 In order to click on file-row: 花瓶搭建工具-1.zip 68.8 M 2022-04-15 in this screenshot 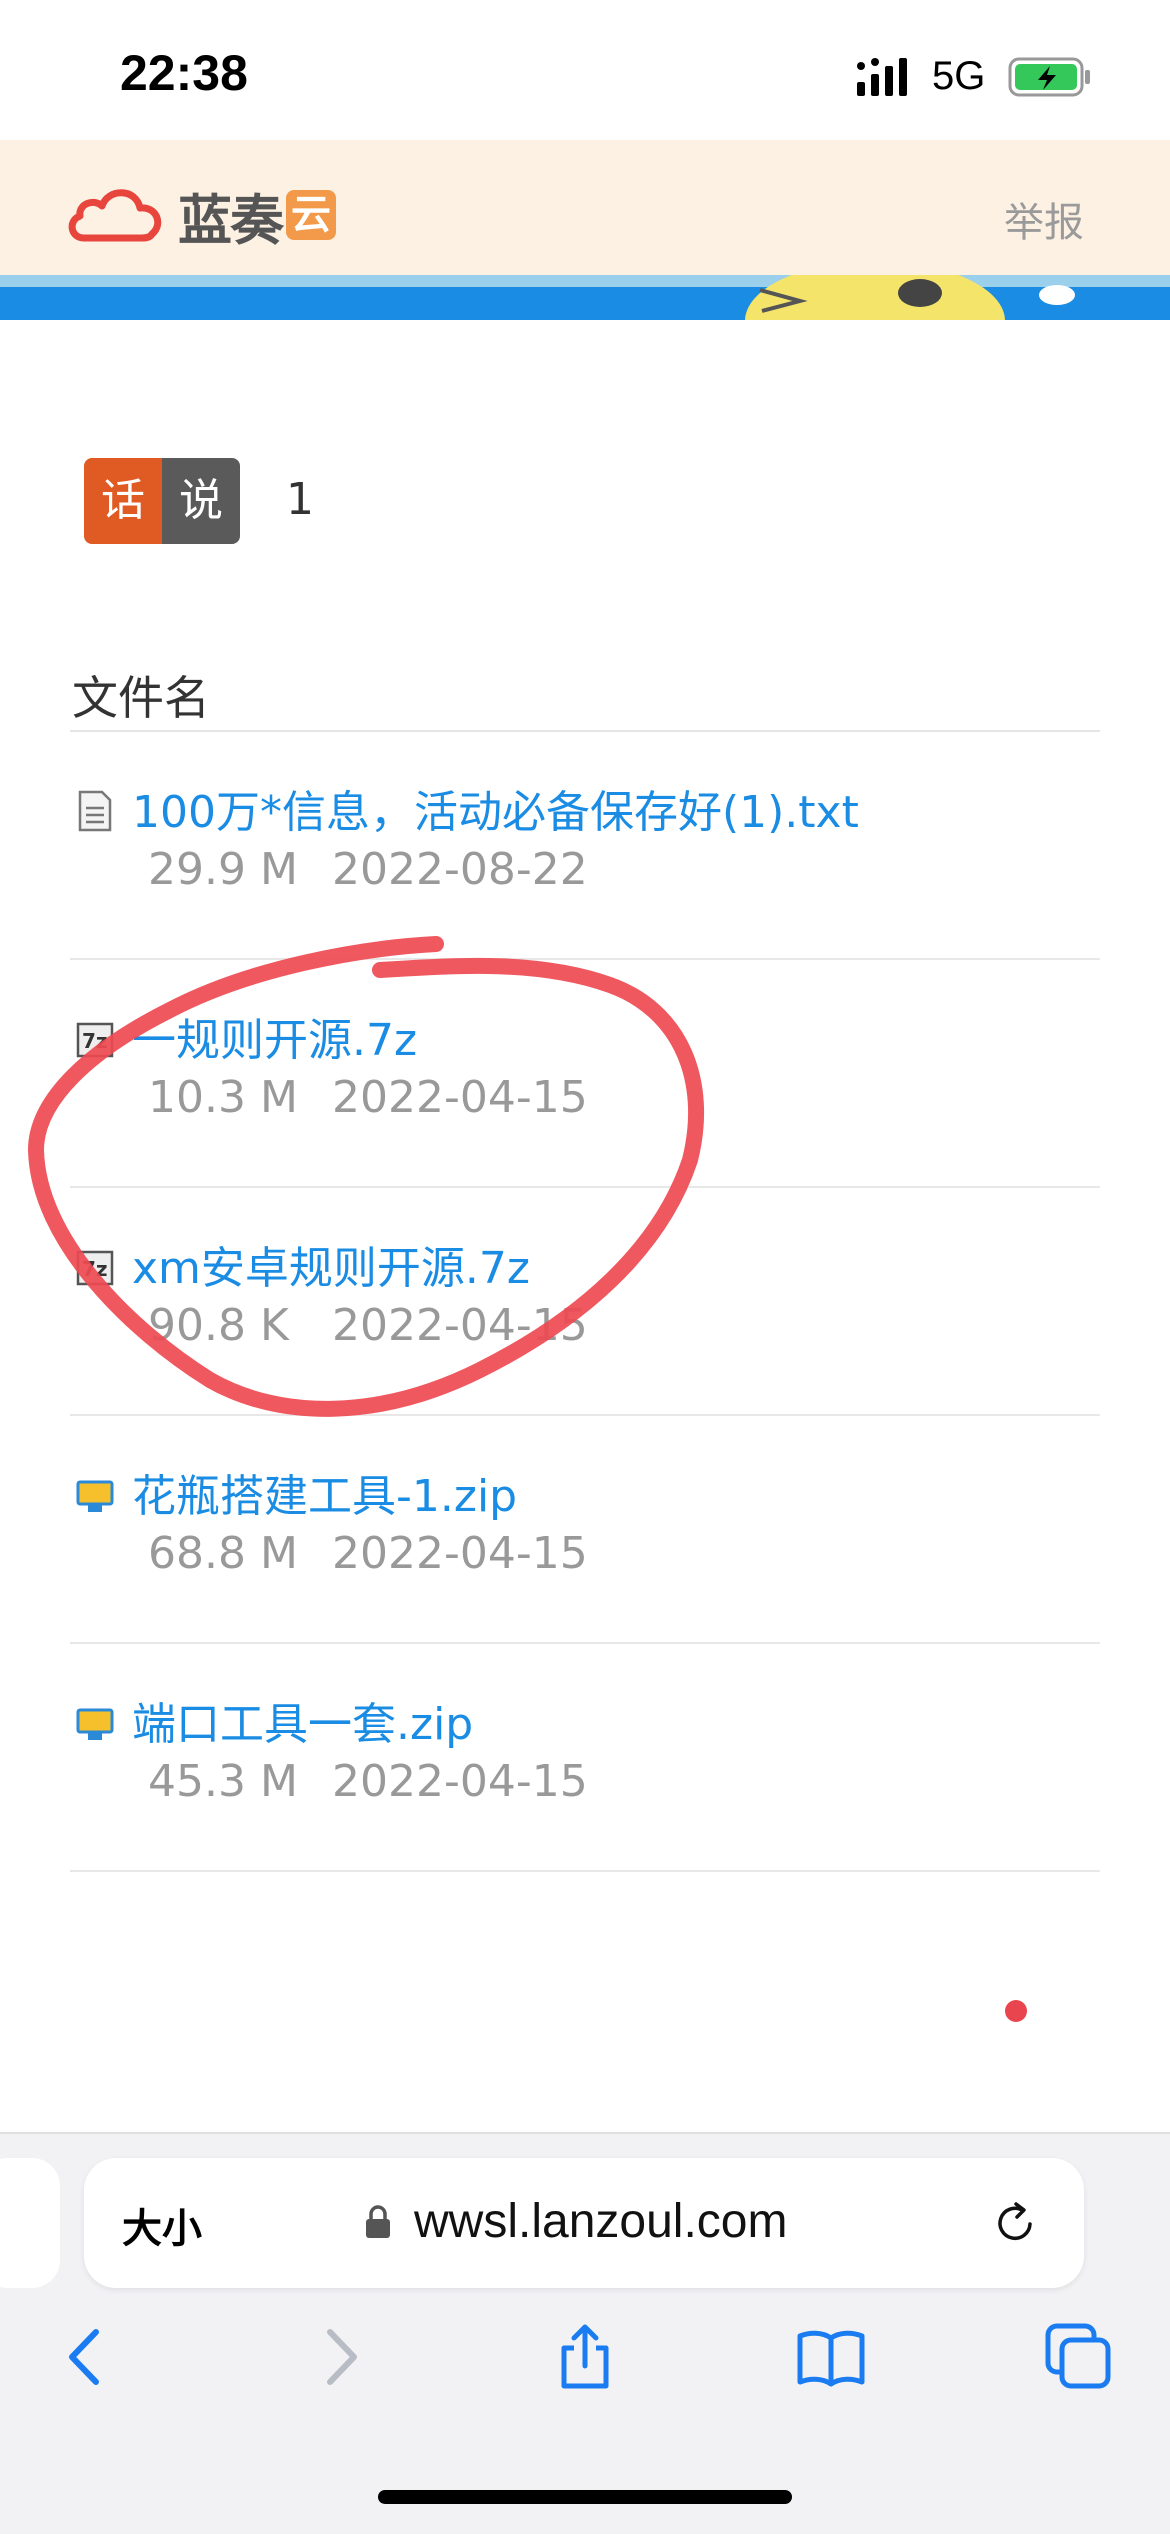, I will do `click(585, 1530)`.